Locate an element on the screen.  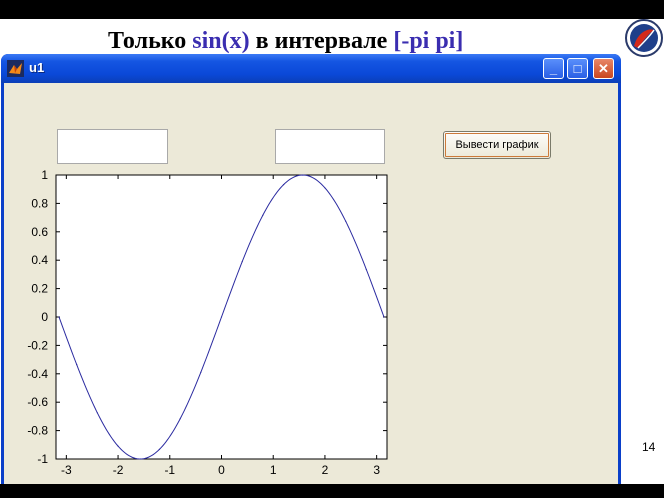
minimize-icon: _ is located at coordinates (553, 68).